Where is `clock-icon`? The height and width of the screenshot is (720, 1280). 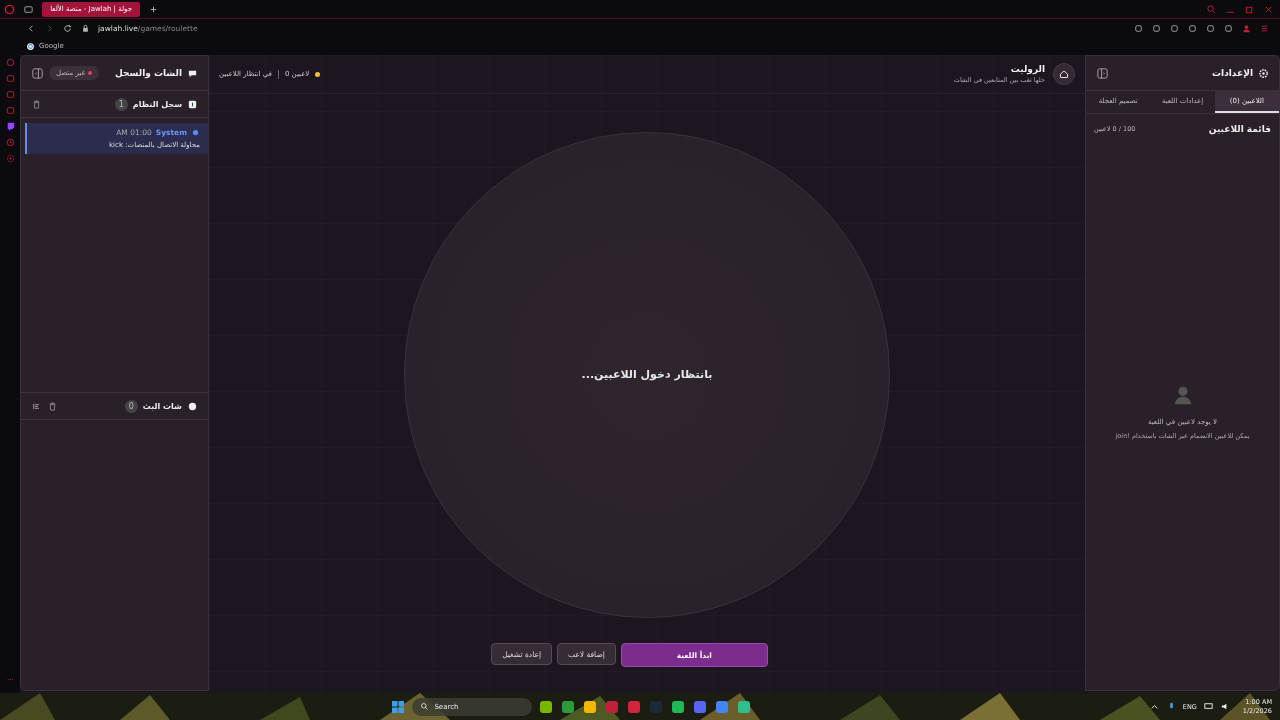 clock-icon is located at coordinates (10, 142).